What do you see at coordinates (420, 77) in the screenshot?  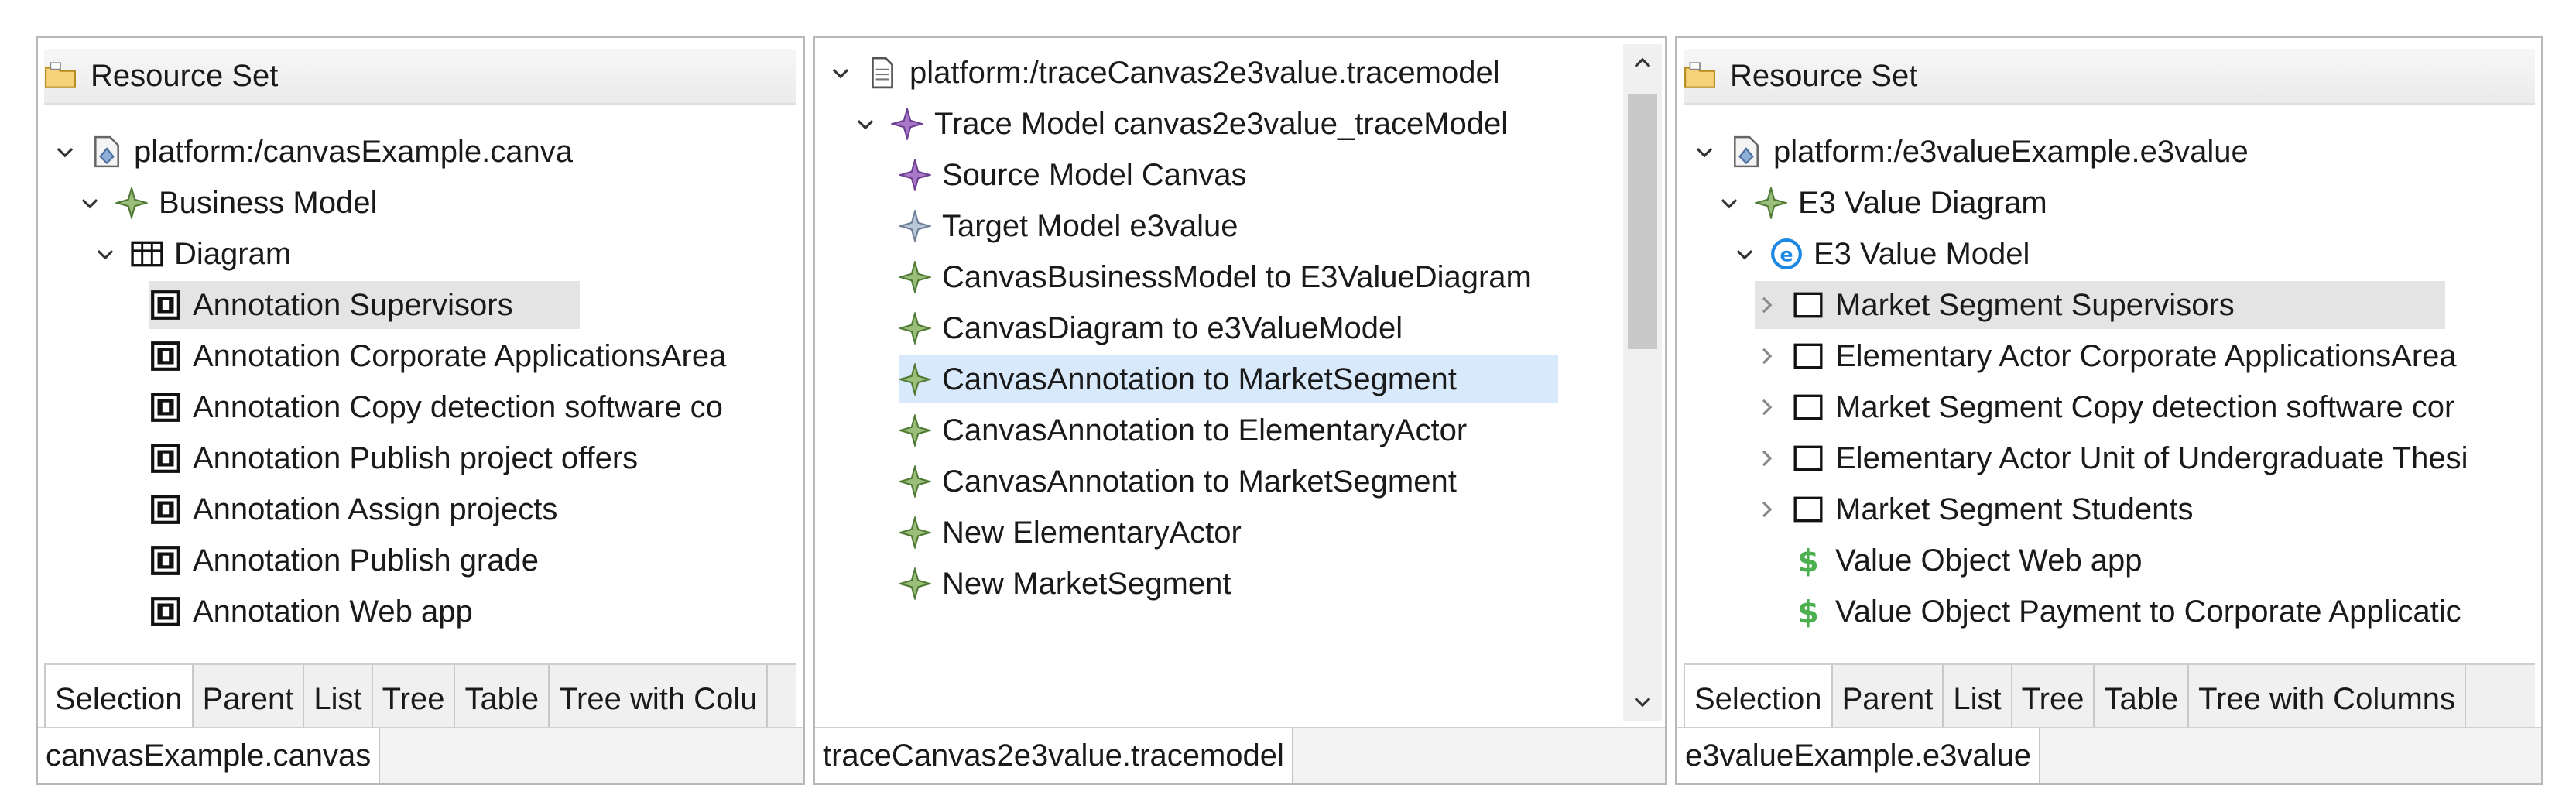 I see `panel-header: Resource Set` at bounding box center [420, 77].